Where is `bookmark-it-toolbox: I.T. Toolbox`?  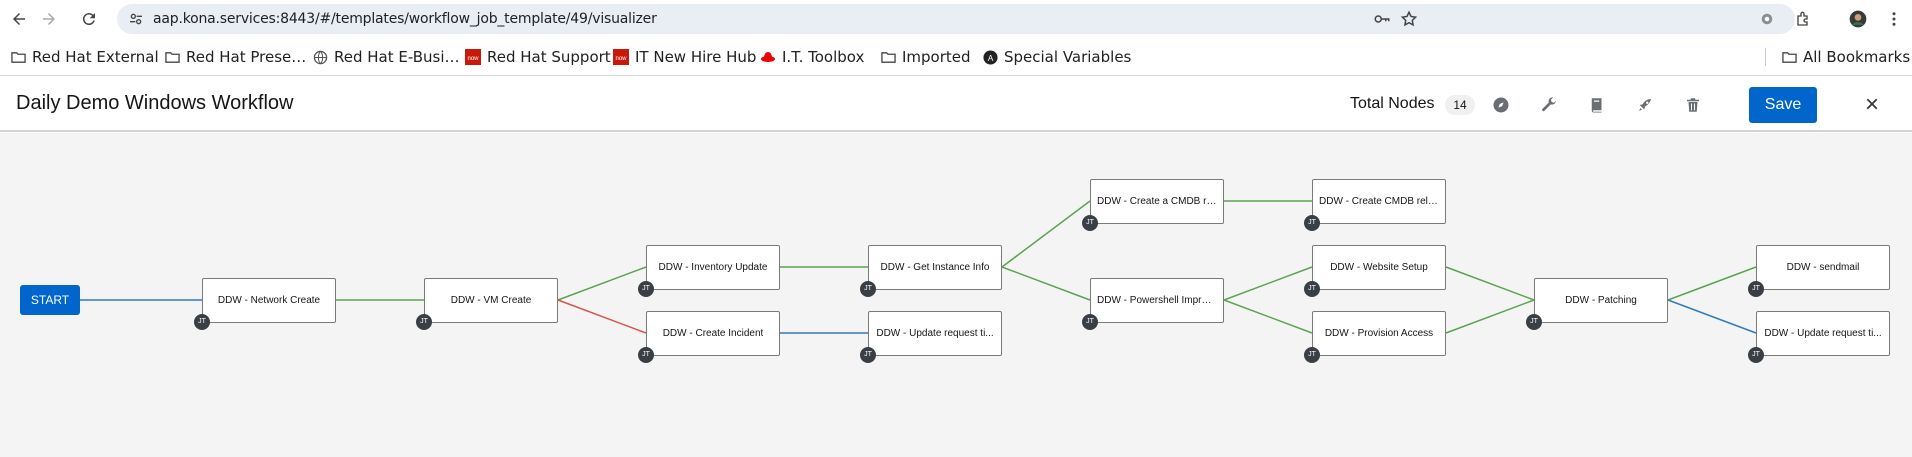
bookmark-it-toolbox: I.T. Toolbox is located at coordinates (812, 57).